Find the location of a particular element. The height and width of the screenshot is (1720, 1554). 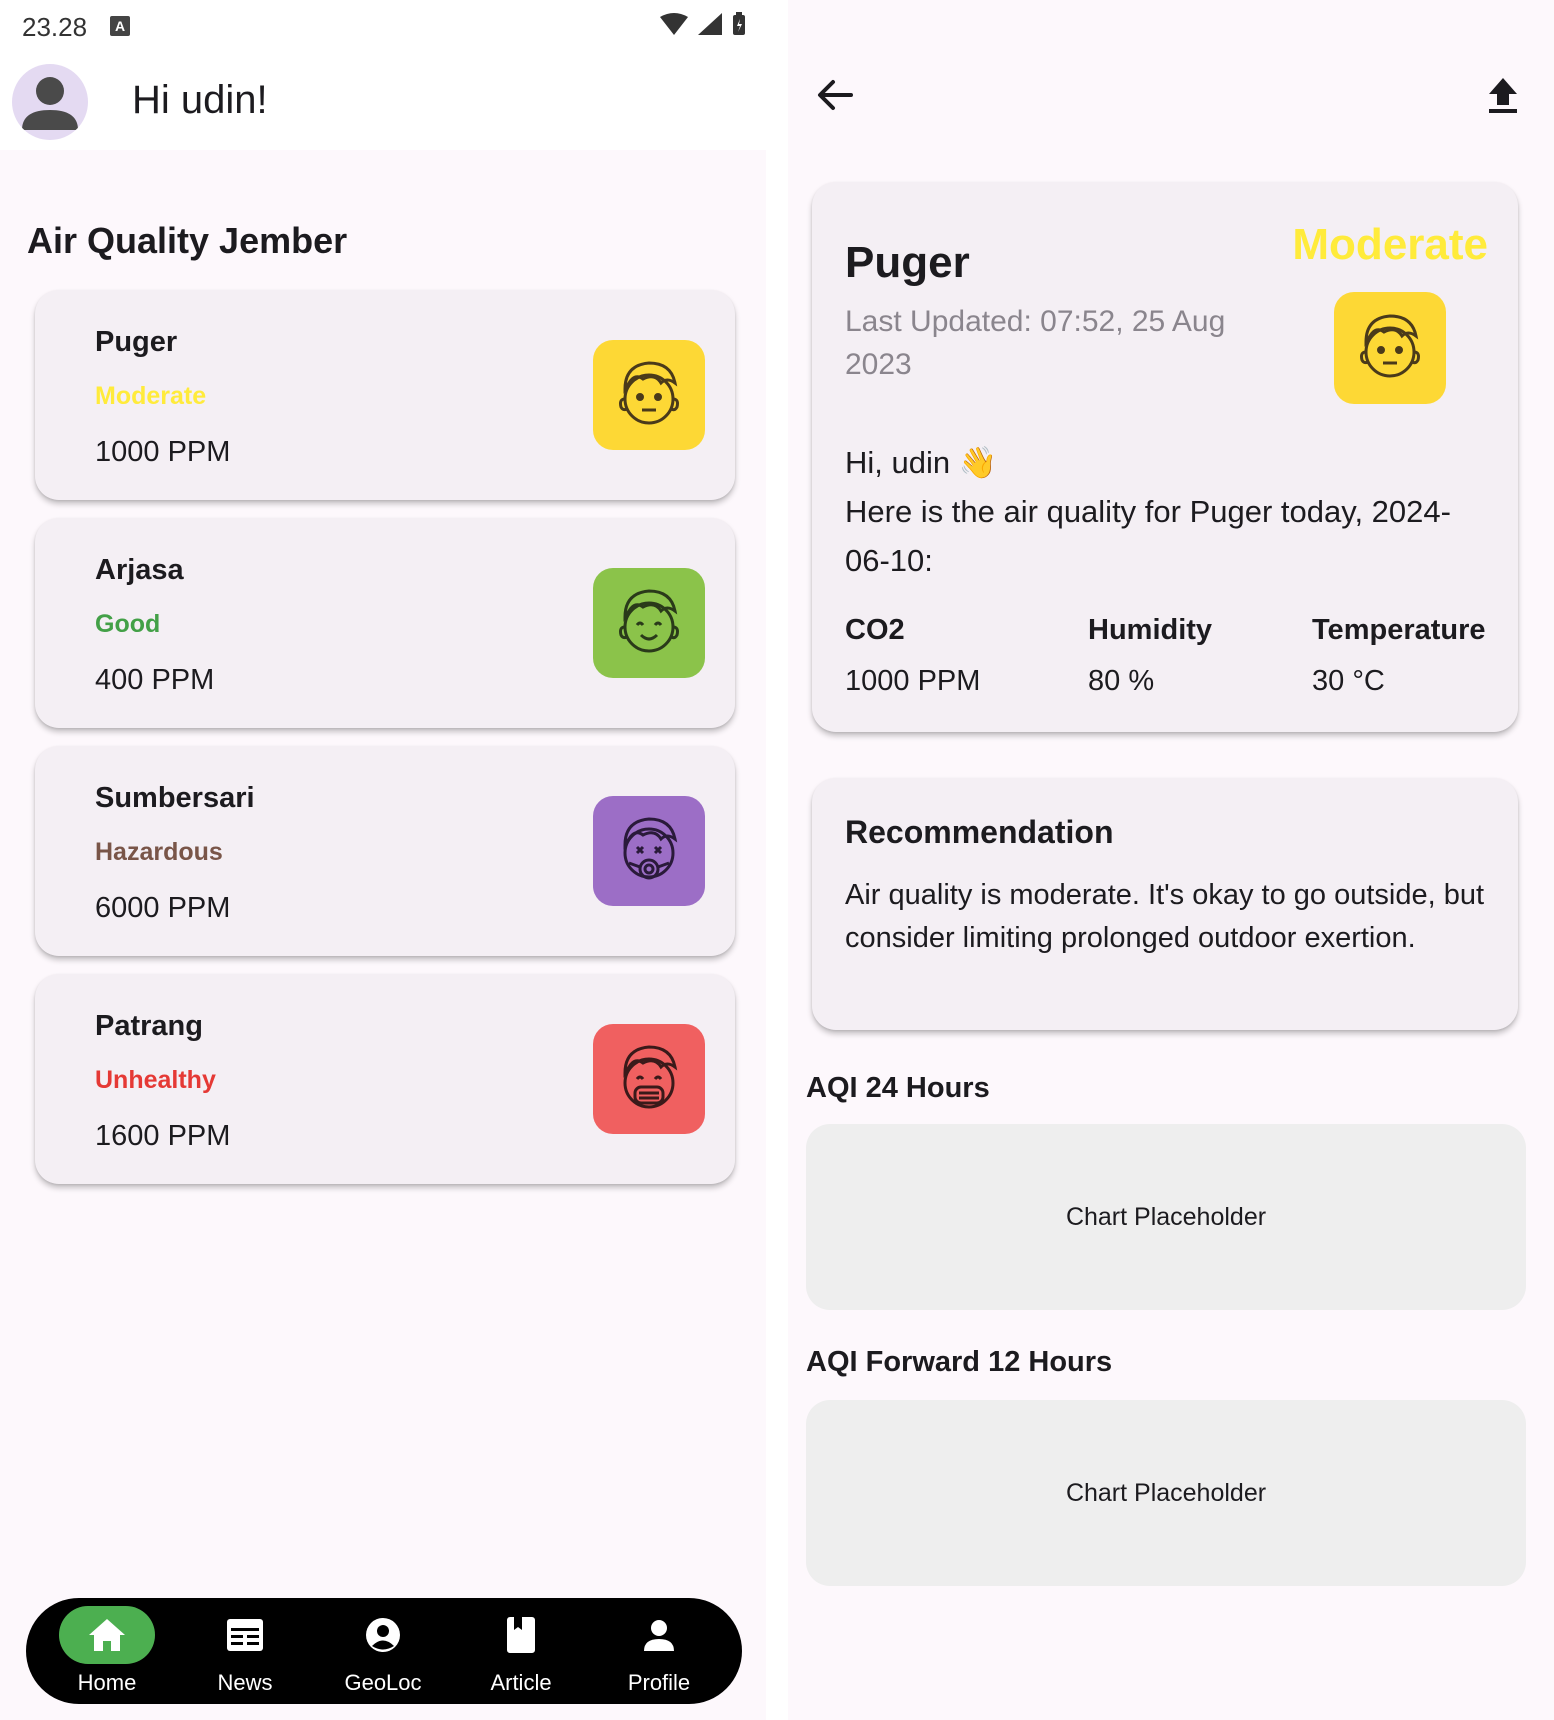

chart-title-forward-12h: AQI Forward 12 Hours is located at coordinates (959, 1362).